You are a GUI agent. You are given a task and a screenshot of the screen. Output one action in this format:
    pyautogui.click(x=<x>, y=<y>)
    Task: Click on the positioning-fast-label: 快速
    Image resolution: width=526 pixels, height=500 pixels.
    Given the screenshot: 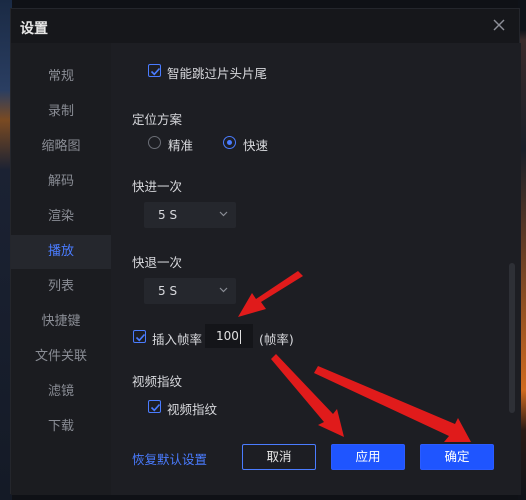 What is the action you would take?
    pyautogui.click(x=256, y=145)
    